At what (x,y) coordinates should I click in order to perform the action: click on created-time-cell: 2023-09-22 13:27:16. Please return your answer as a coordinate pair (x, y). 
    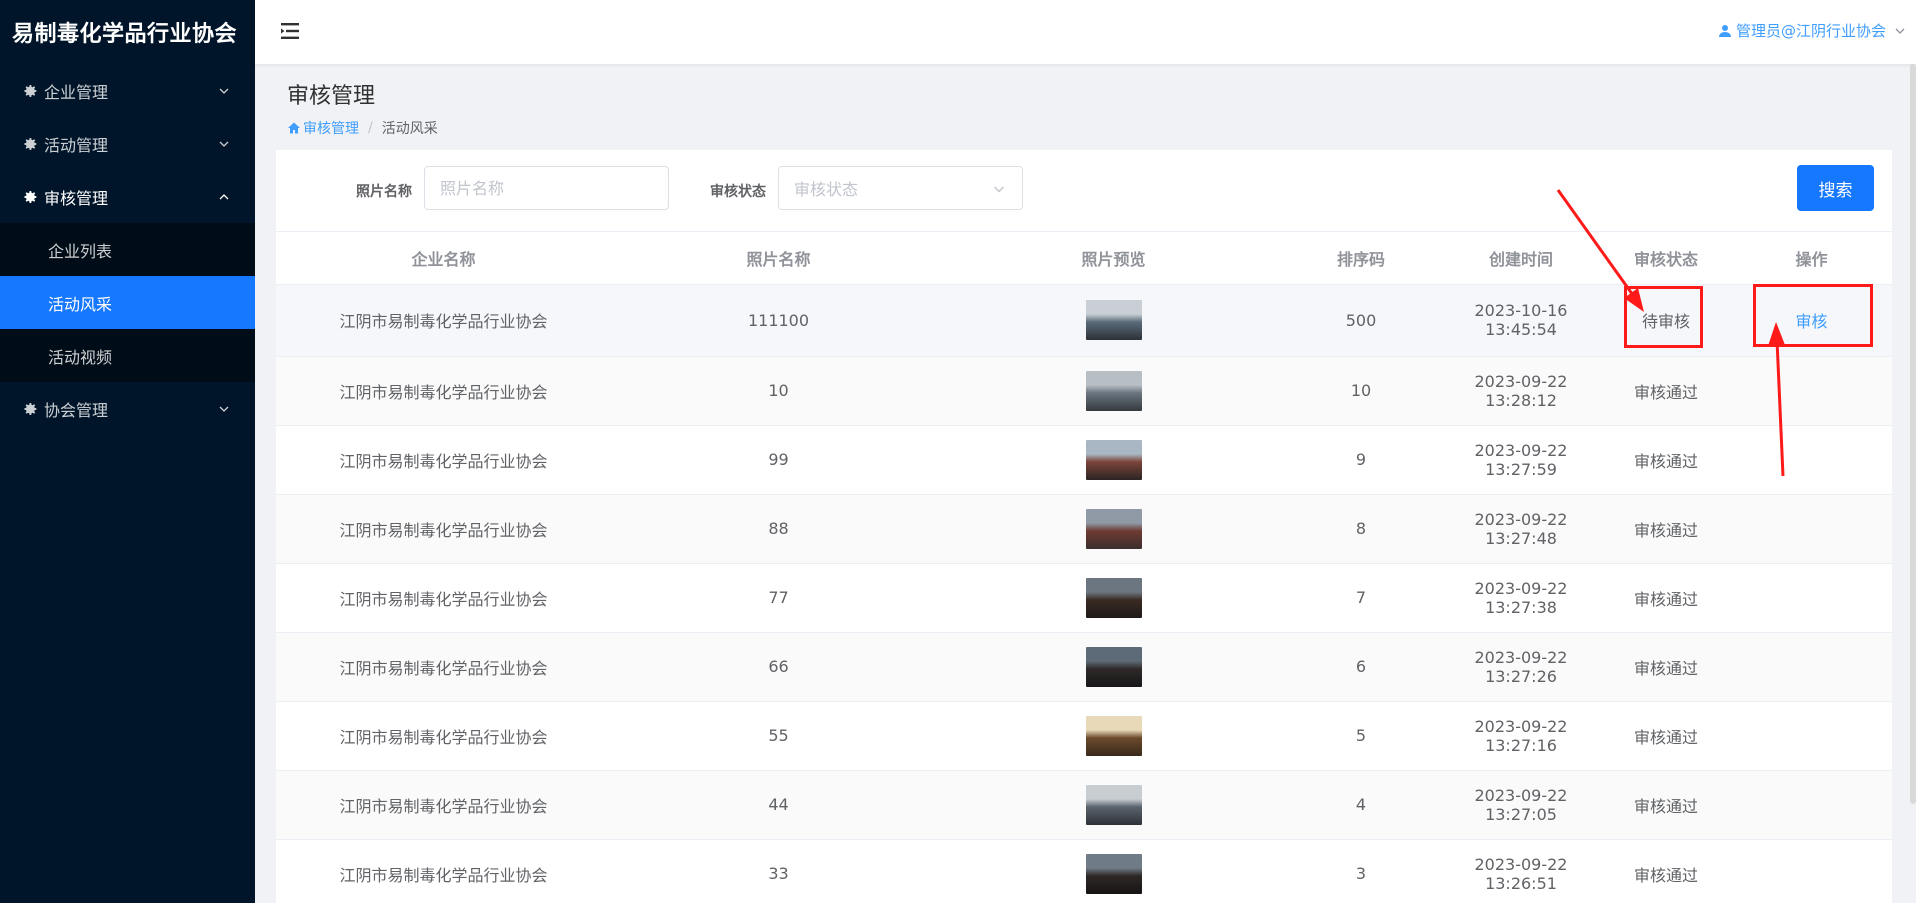
    Looking at the image, I should click on (1521, 736).